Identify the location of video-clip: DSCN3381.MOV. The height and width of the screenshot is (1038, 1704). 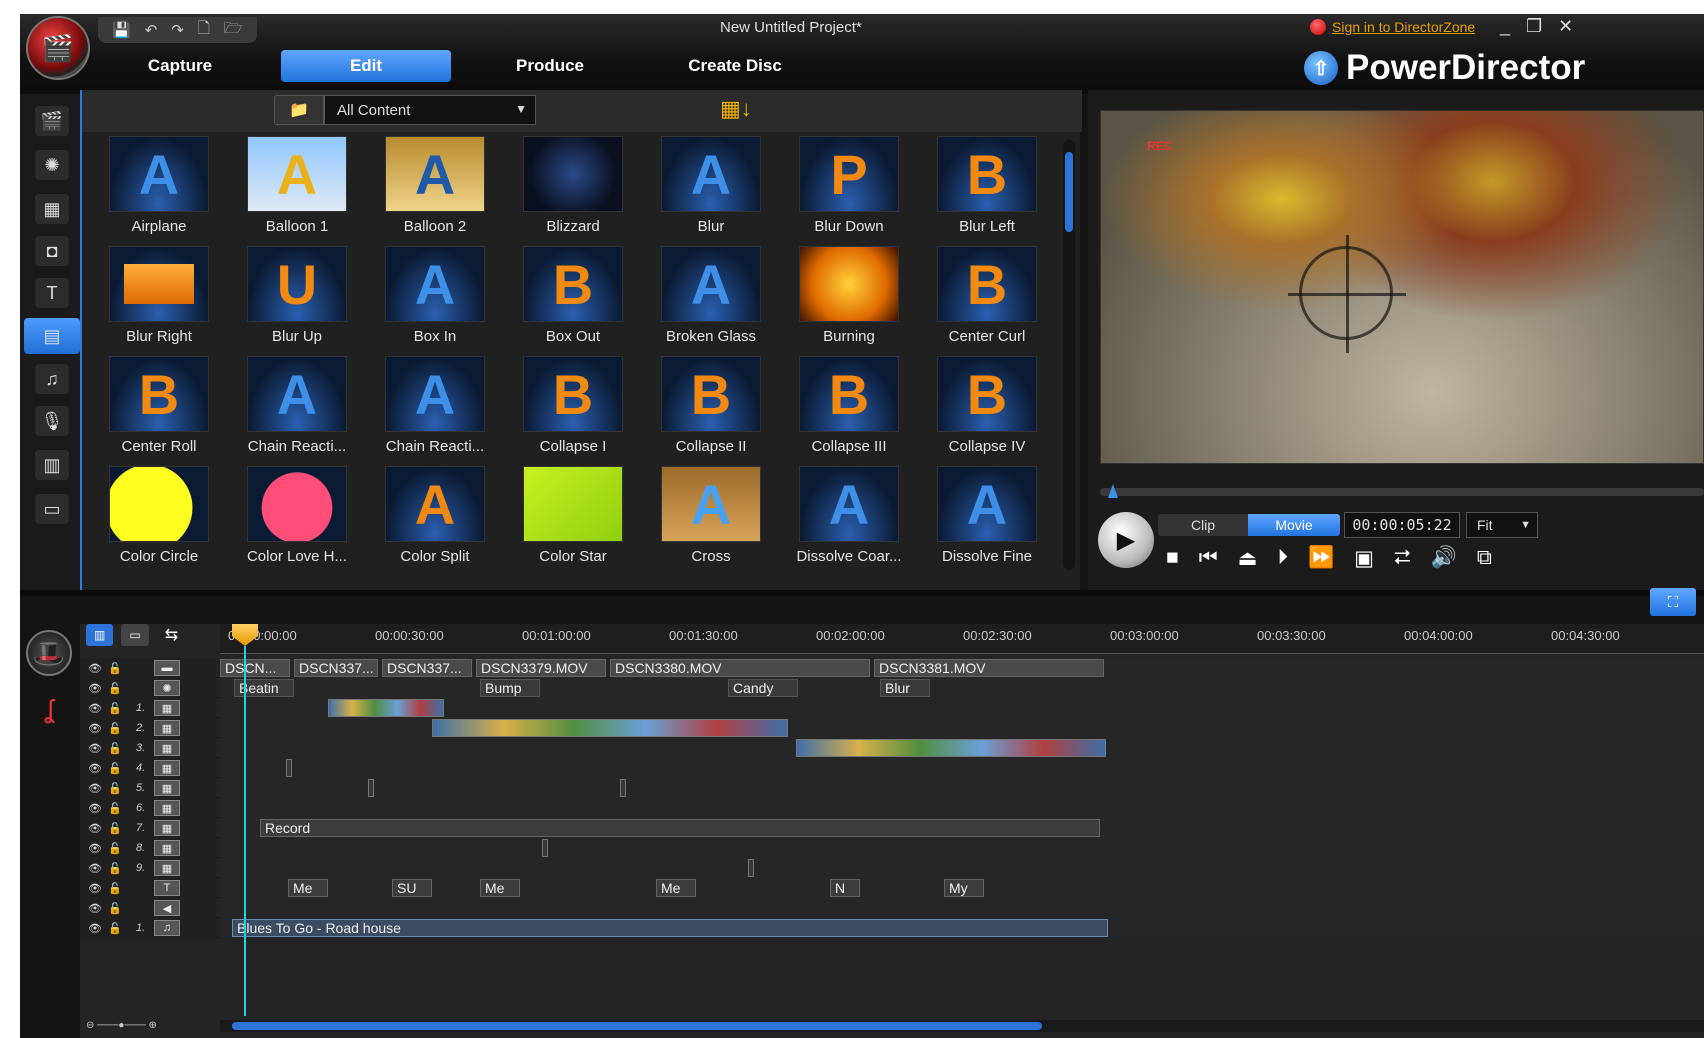
(989, 668).